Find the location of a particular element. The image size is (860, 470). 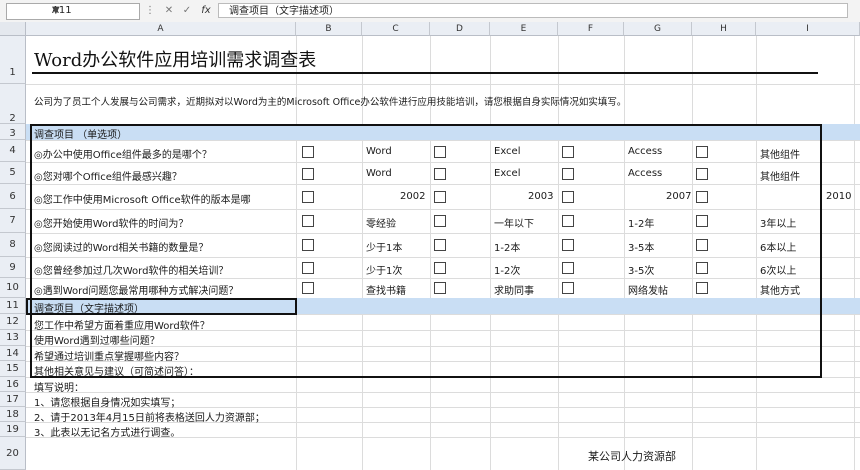

row-header: 11 is located at coordinates (13, 306).